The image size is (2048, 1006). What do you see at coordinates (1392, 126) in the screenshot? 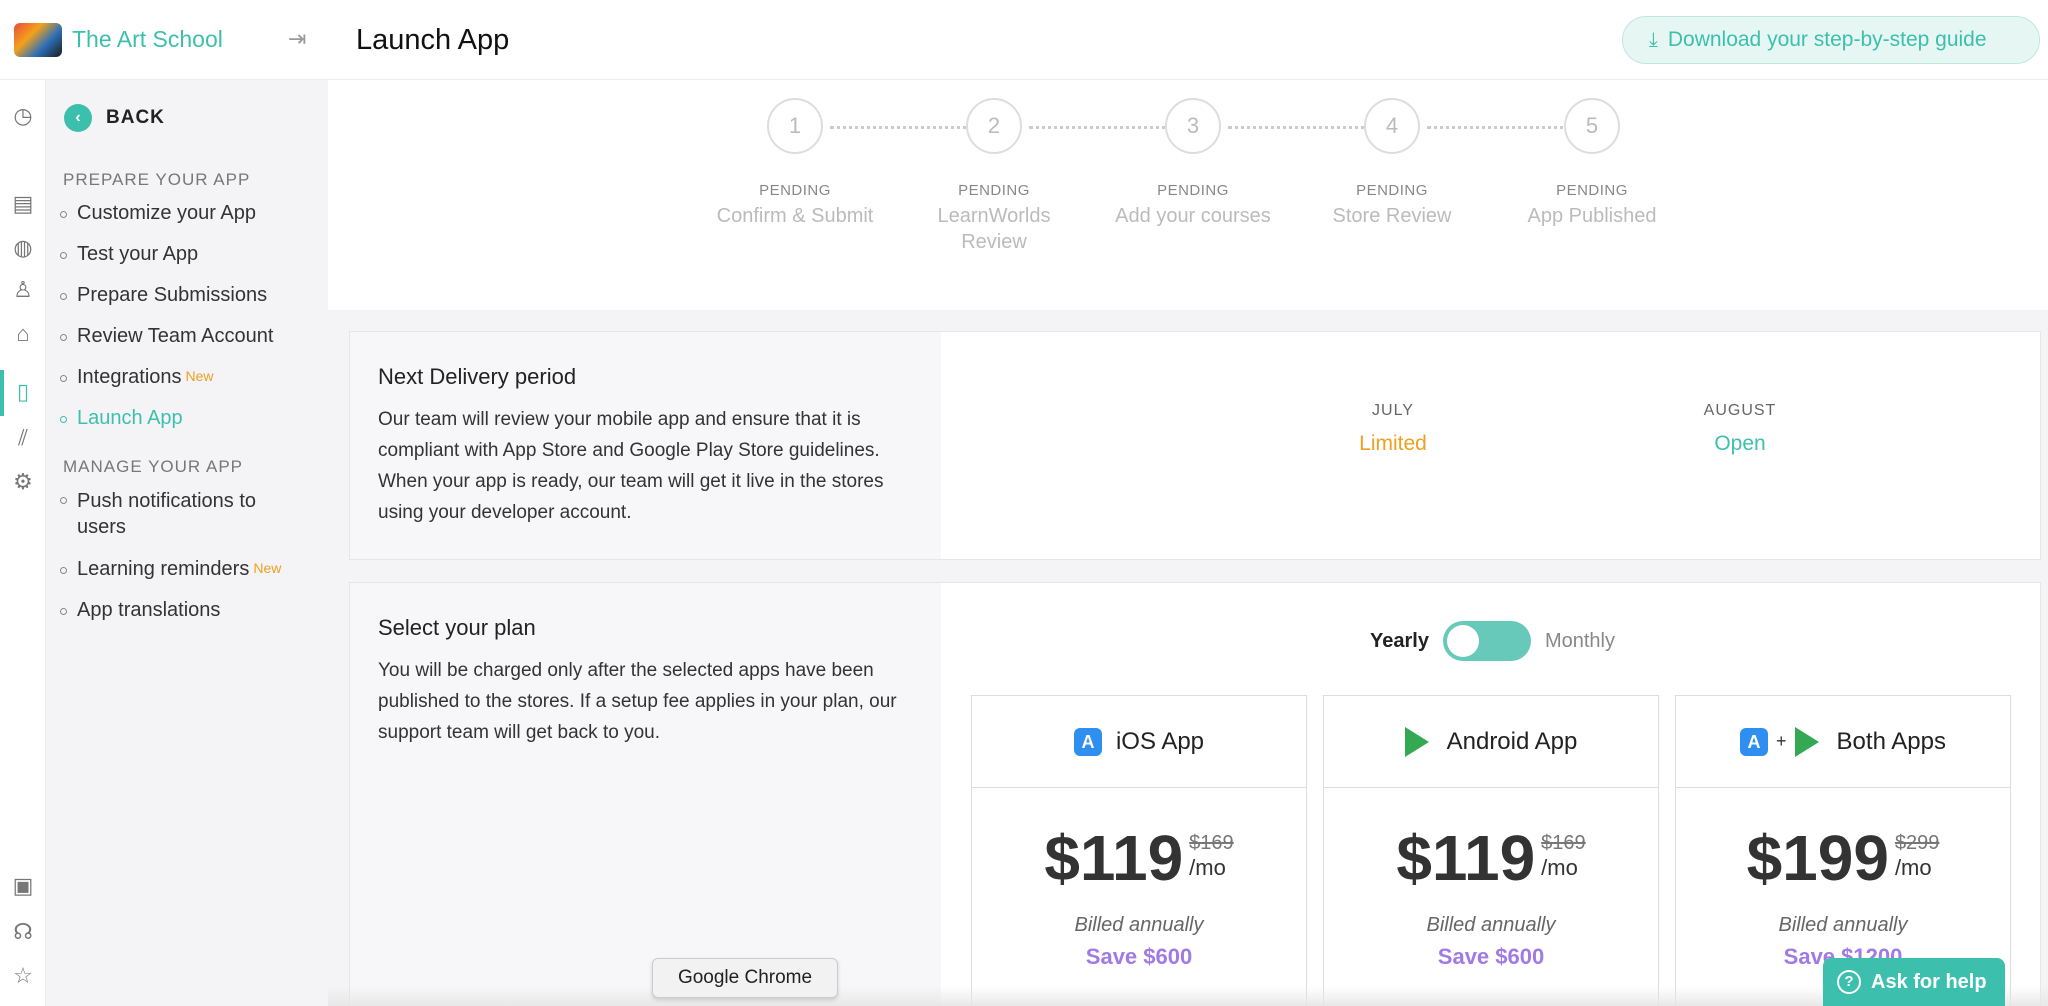
I see `step-number: 4` at bounding box center [1392, 126].